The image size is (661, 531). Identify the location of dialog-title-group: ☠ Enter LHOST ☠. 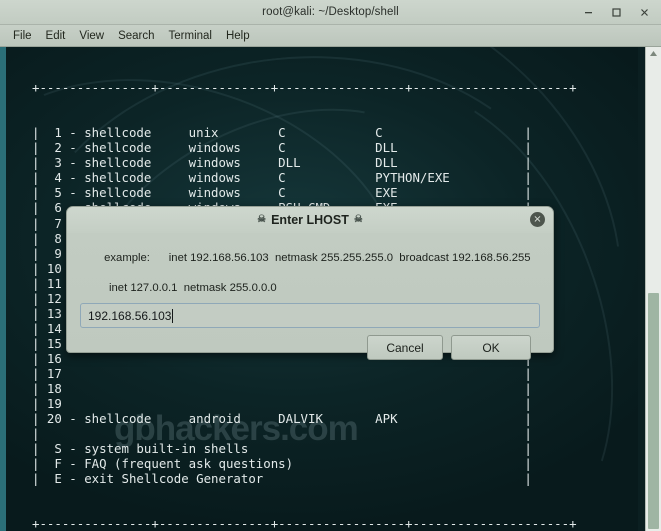
(310, 220).